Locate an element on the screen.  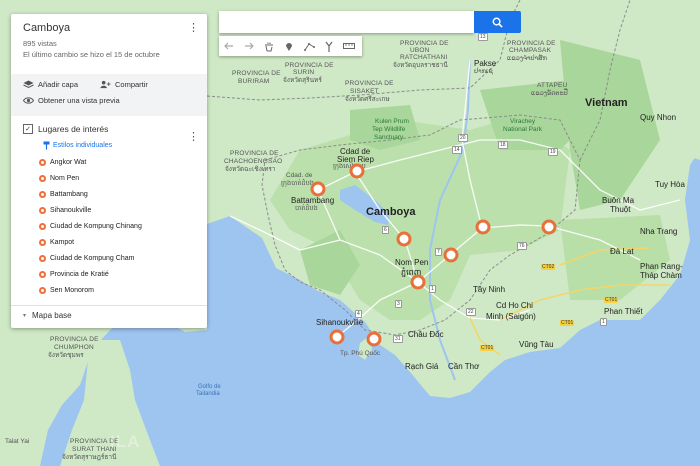
marker-kratie is located at coordinates (483, 227).